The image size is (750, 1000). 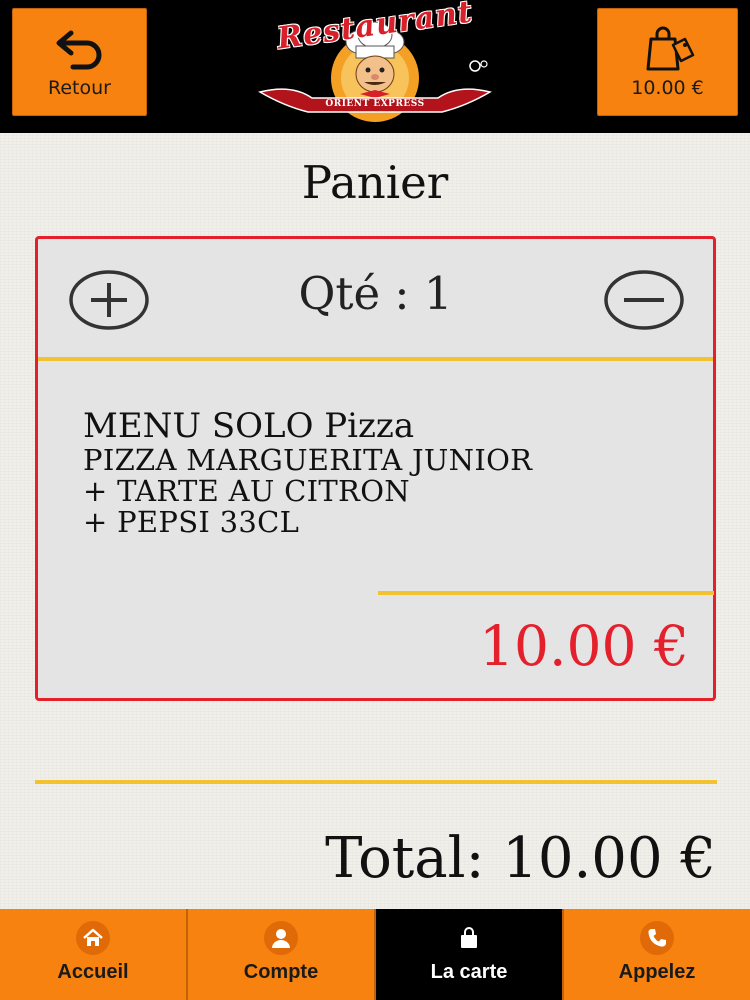 I want to click on decrease-quantity-button, so click(x=644, y=300).